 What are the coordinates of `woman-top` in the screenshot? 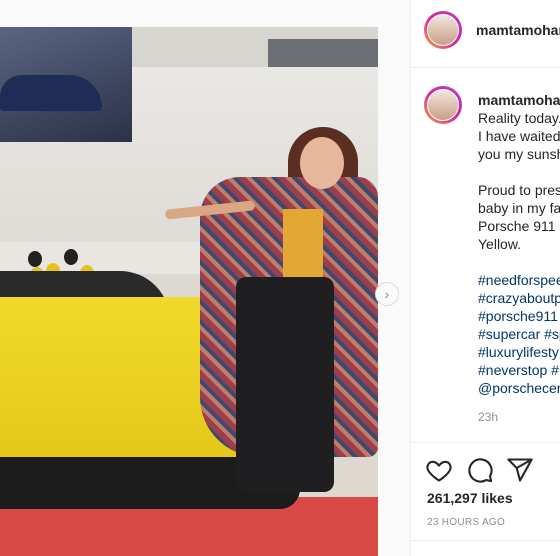 It's located at (303, 243).